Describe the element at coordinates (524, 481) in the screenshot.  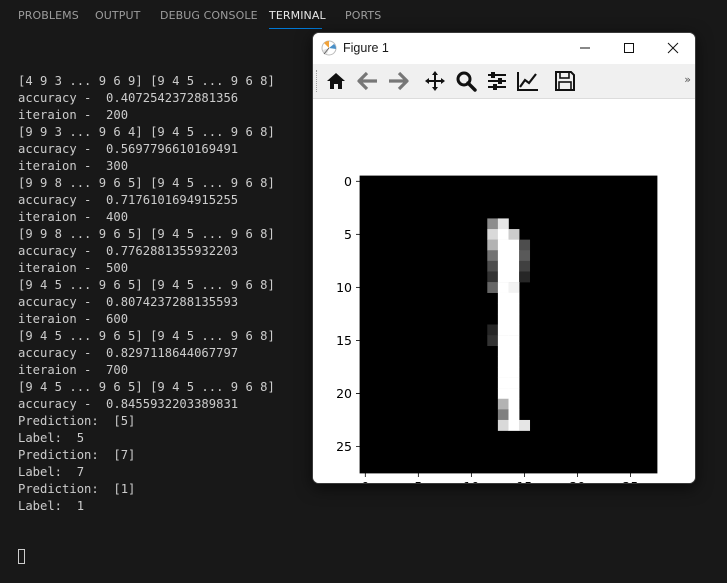
I see `x-tick-label: 15` at that location.